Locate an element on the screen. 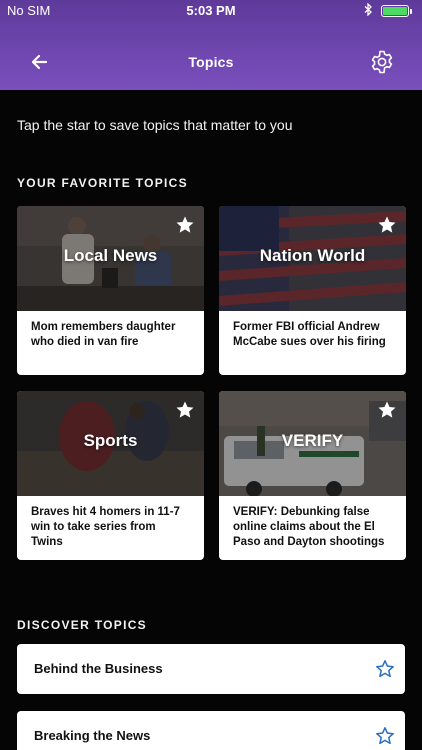  settings-button is located at coordinates (382, 62).